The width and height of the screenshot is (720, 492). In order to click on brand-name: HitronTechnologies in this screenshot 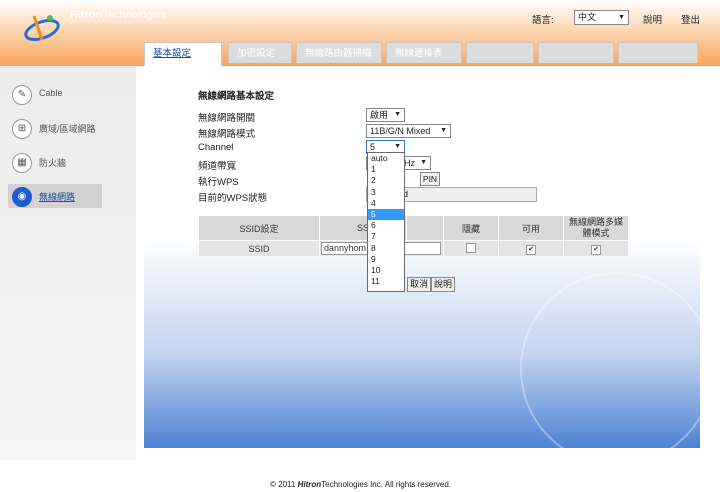, I will do `click(118, 15)`.